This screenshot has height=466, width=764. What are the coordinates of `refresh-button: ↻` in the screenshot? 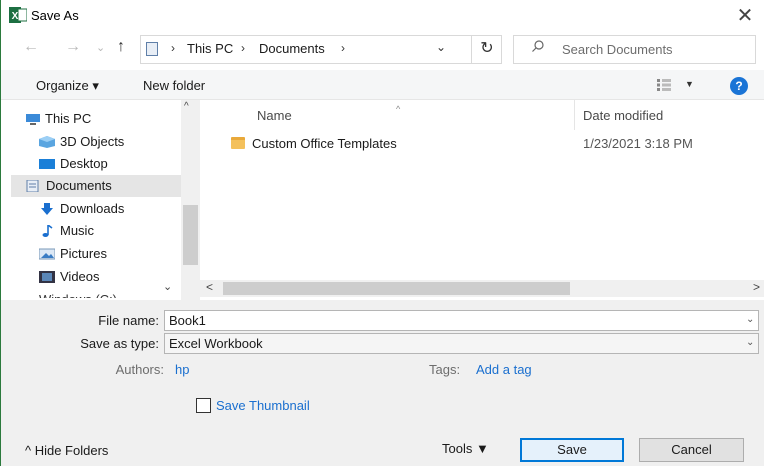 It's located at (486, 49).